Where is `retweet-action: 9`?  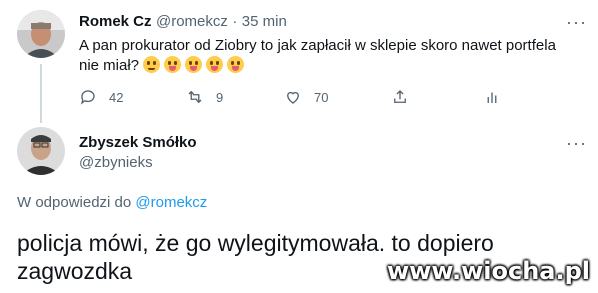 retweet-action: 9 is located at coordinates (204, 97).